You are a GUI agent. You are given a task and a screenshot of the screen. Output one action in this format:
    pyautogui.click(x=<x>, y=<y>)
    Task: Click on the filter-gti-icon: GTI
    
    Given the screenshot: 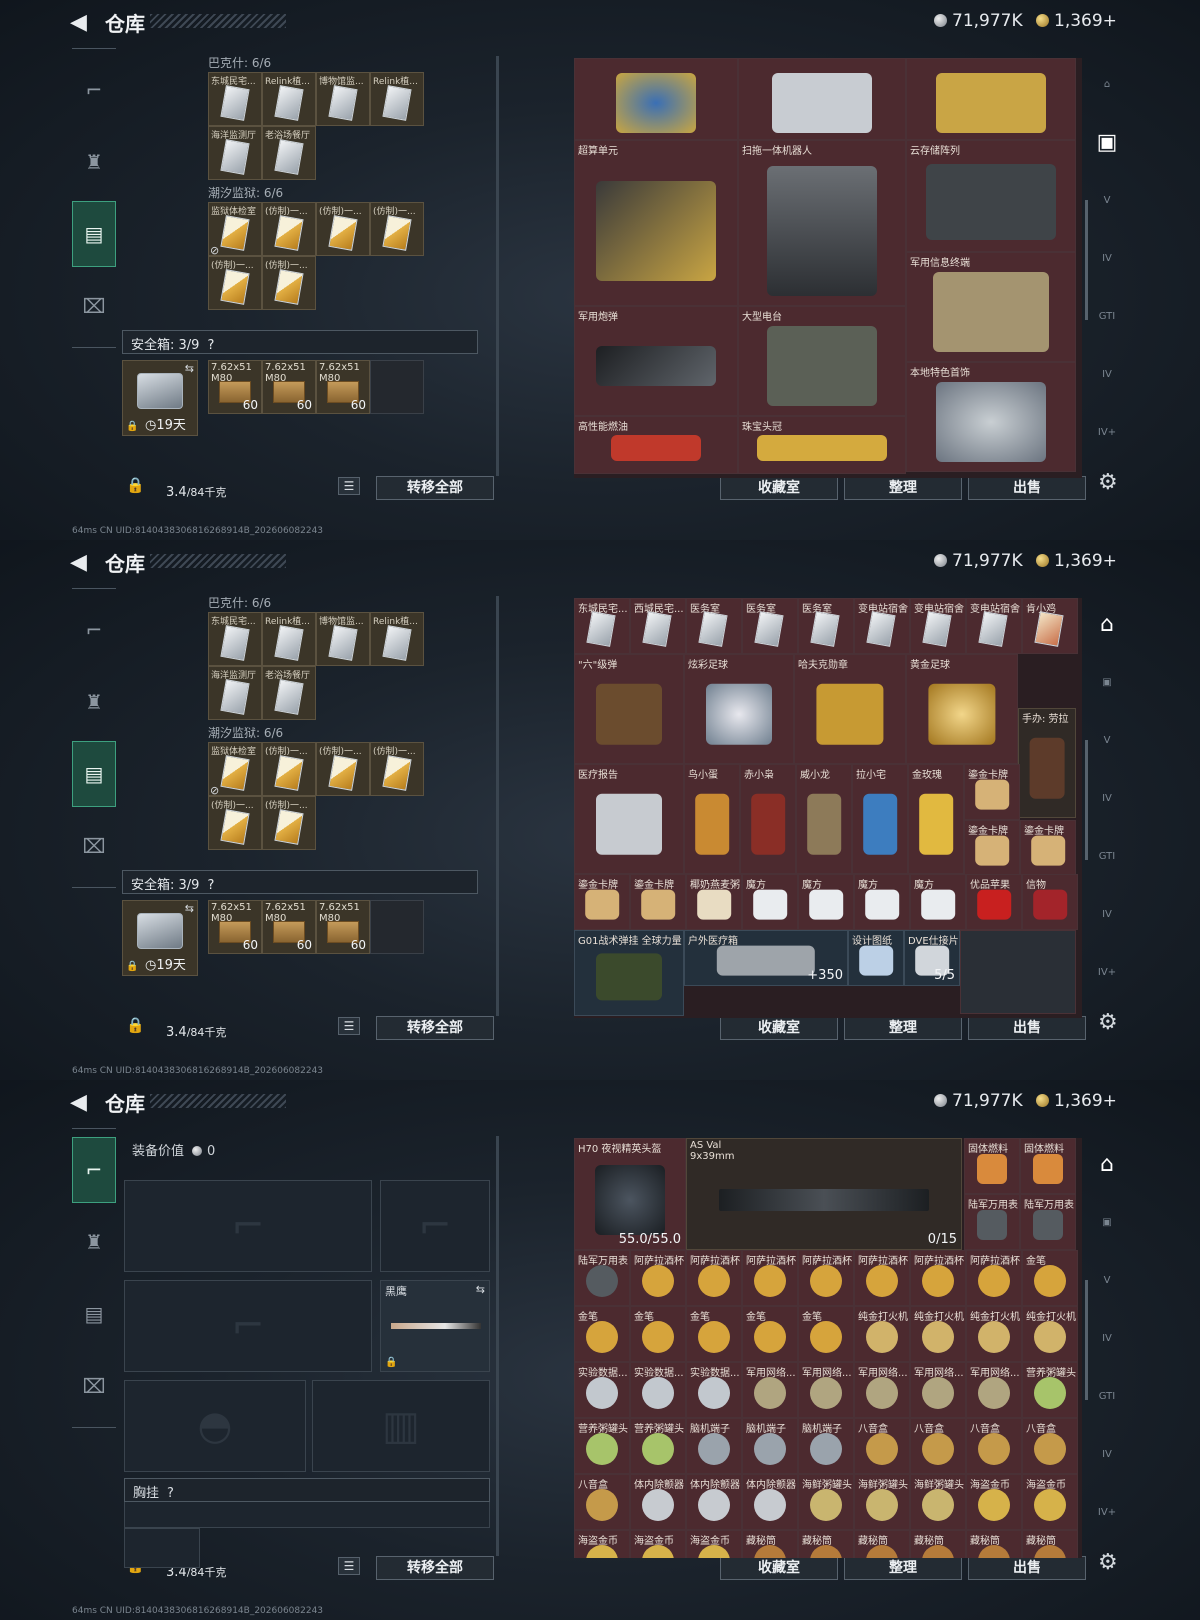 What is the action you would take?
    pyautogui.click(x=1107, y=857)
    